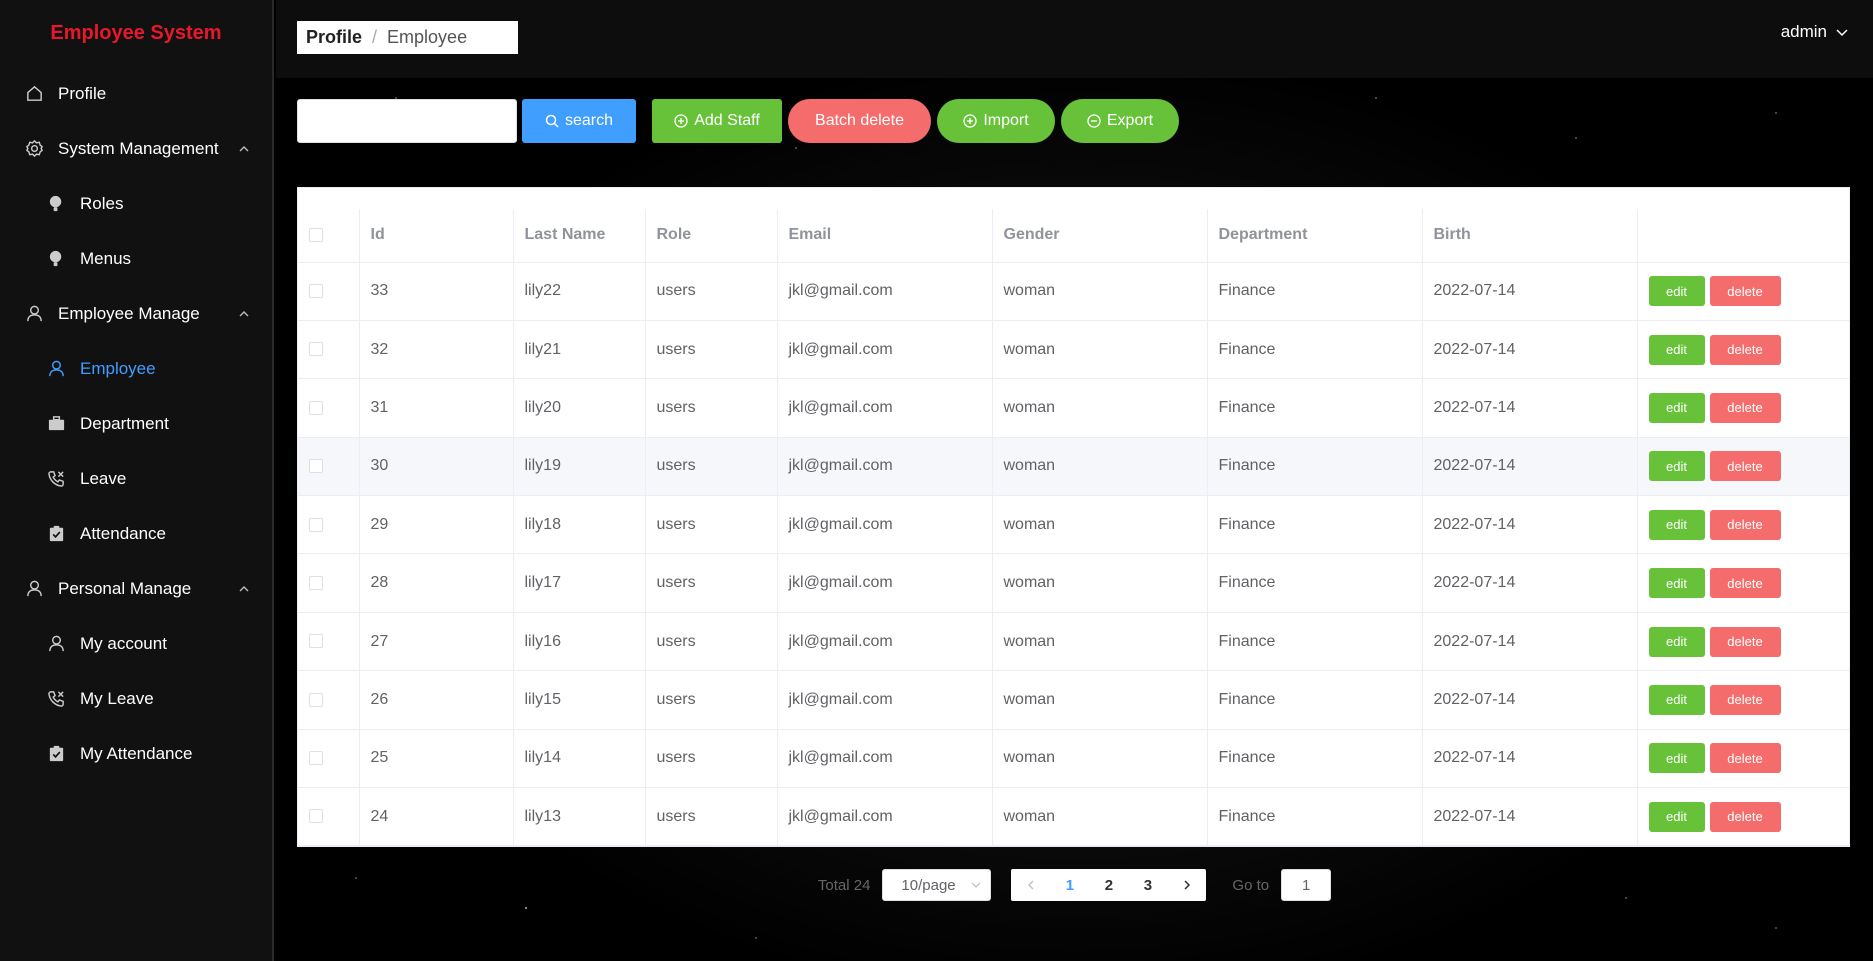 The width and height of the screenshot is (1873, 961). Describe the element at coordinates (136, 643) in the screenshot. I see `sidebar-item-my-account: My account` at that location.